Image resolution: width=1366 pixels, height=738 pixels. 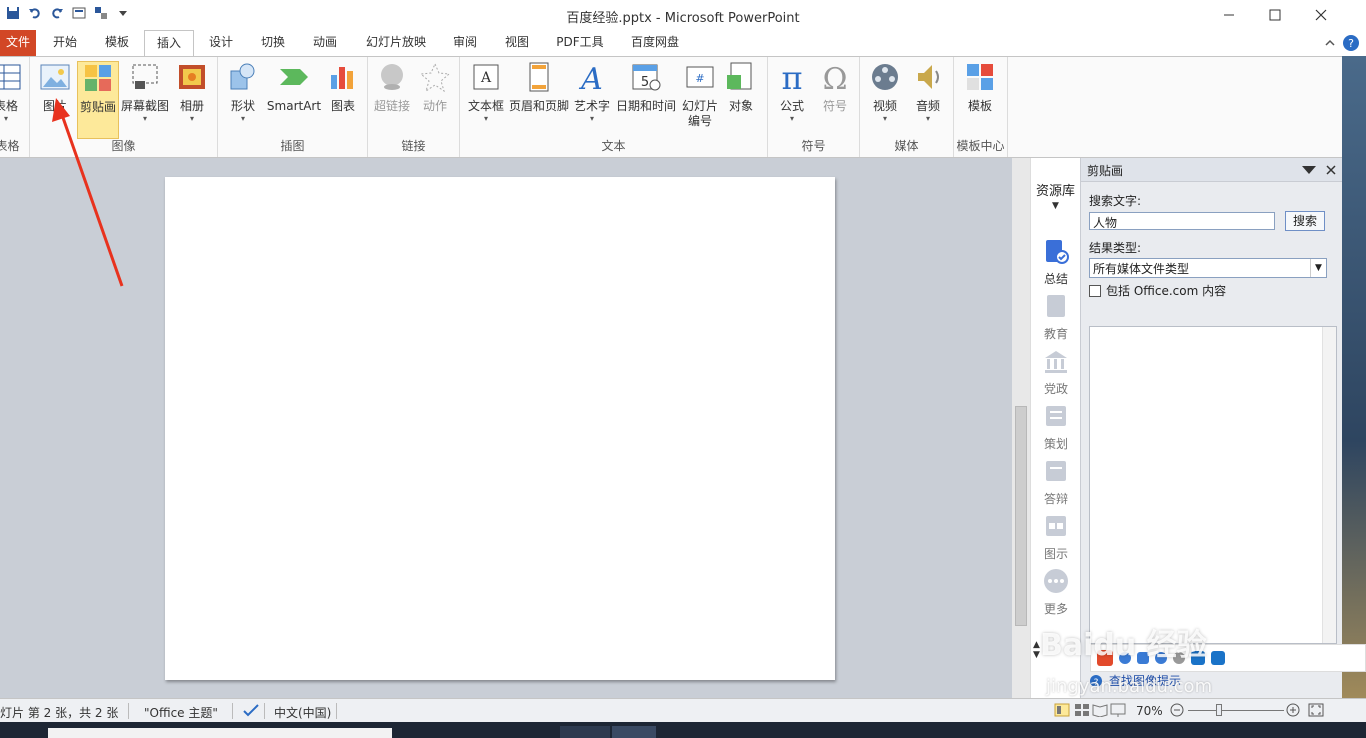 I want to click on object-button: 对象, so click(x=741, y=100).